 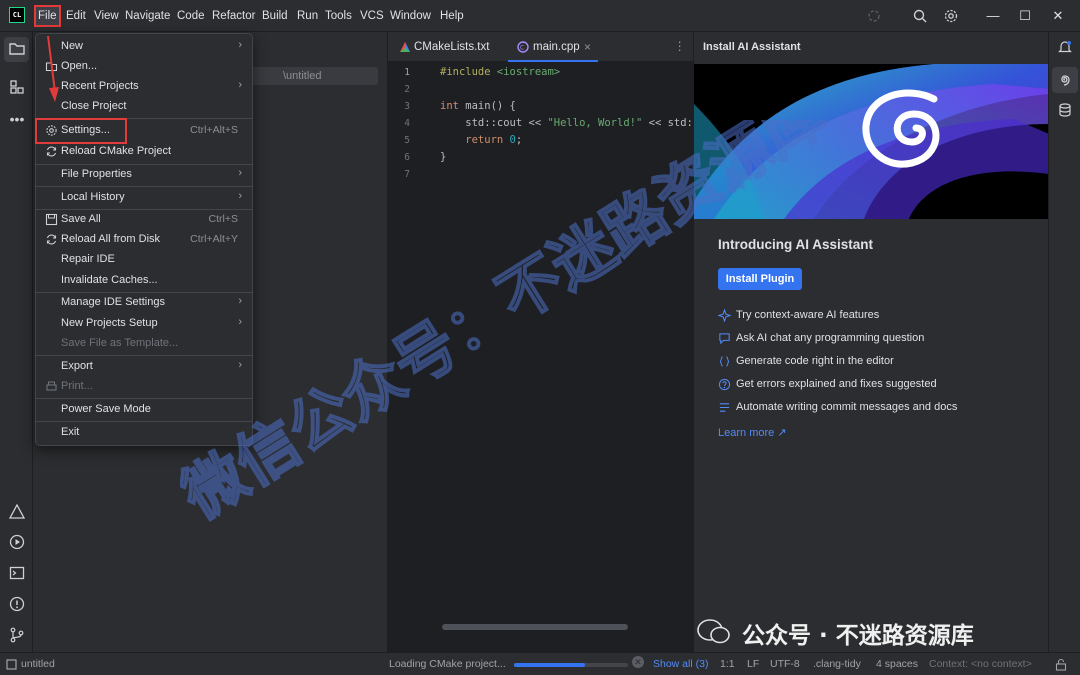 I want to click on code-token: main() {, so click(x=487, y=106).